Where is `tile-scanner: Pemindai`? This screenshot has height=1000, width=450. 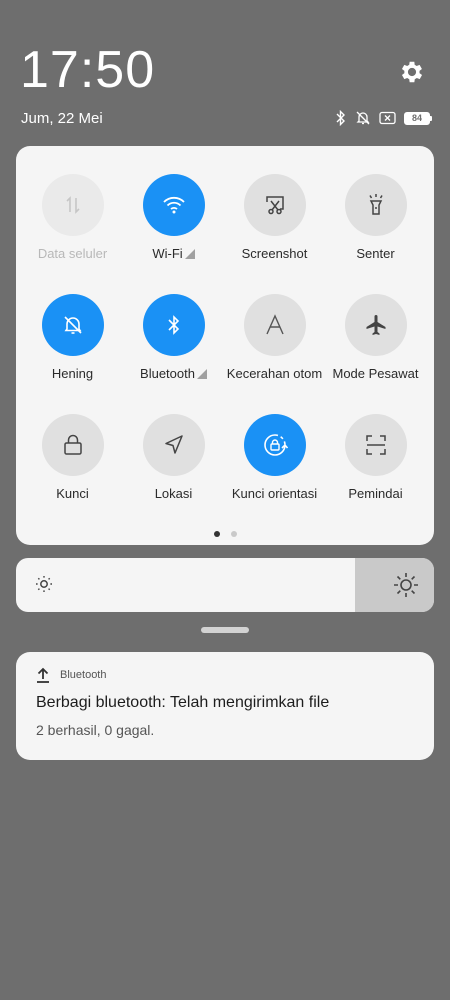 tile-scanner: Pemindai is located at coordinates (375, 458).